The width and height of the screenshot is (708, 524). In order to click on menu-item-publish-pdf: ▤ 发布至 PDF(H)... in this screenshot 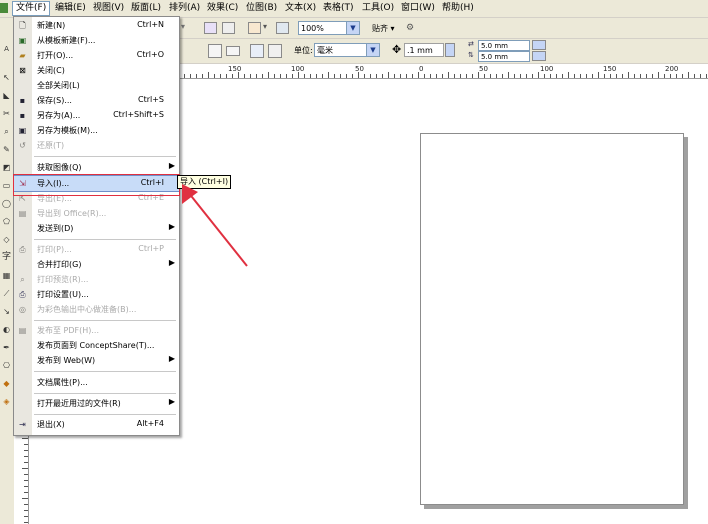, I will do `click(96, 330)`.